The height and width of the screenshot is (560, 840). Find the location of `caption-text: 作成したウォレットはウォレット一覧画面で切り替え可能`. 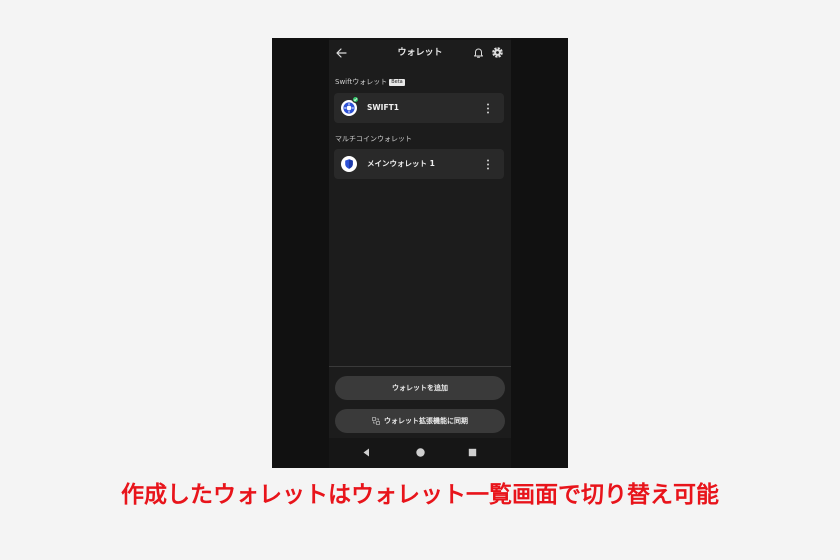

caption-text: 作成したウォレットはウォレット一覧画面で切り替え可能 is located at coordinates (420, 495).